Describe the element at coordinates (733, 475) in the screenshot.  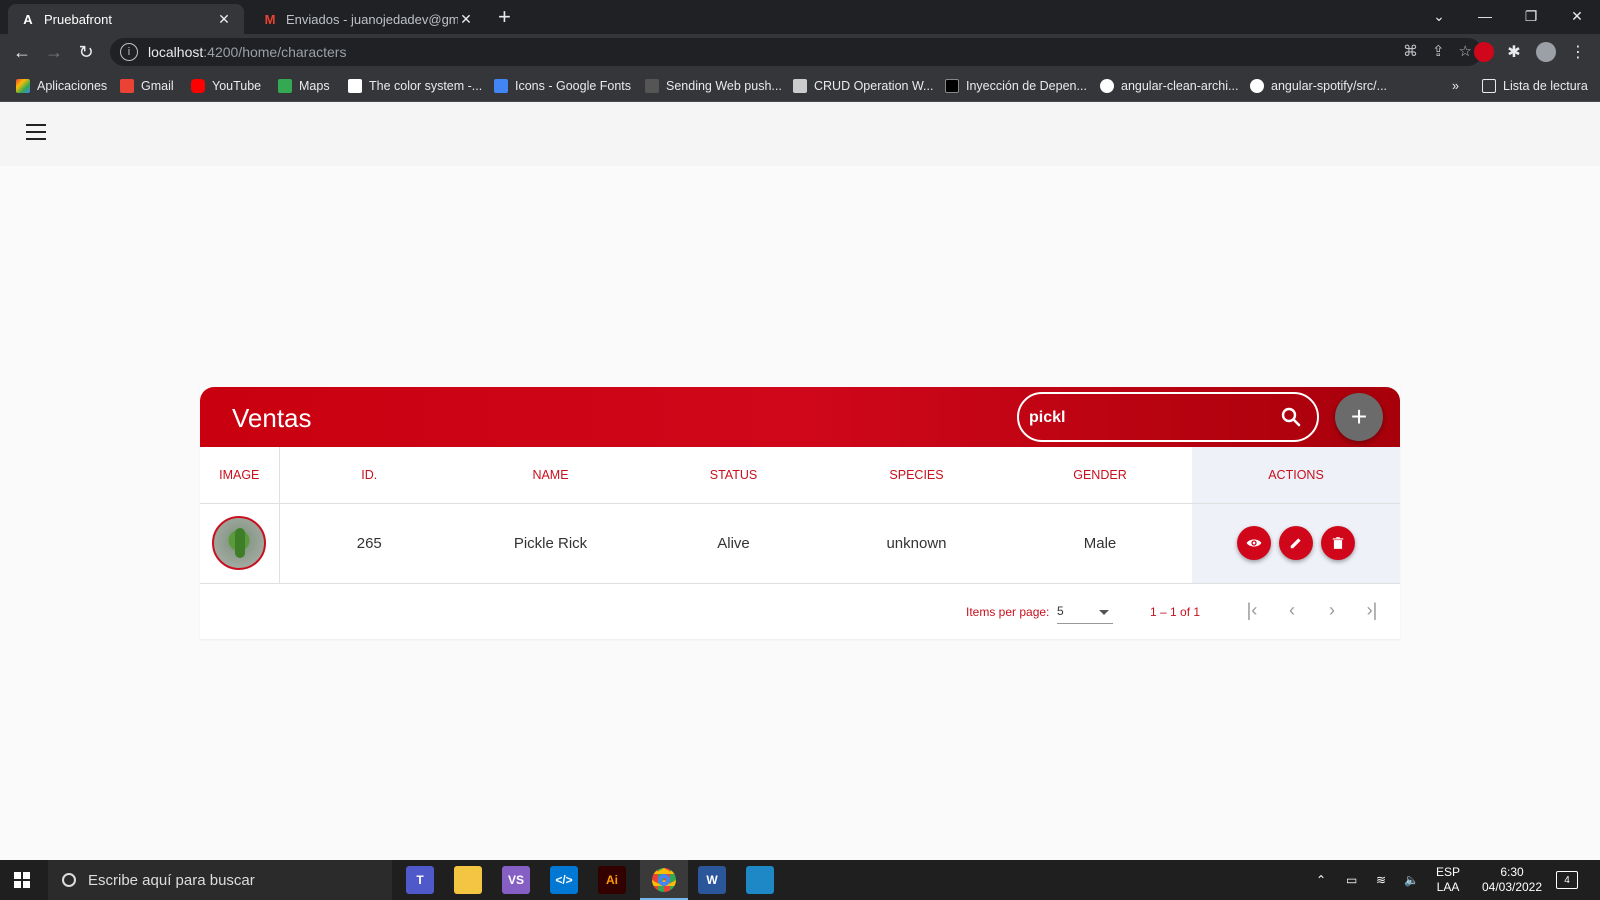
I see `header-status: STATUS` at that location.